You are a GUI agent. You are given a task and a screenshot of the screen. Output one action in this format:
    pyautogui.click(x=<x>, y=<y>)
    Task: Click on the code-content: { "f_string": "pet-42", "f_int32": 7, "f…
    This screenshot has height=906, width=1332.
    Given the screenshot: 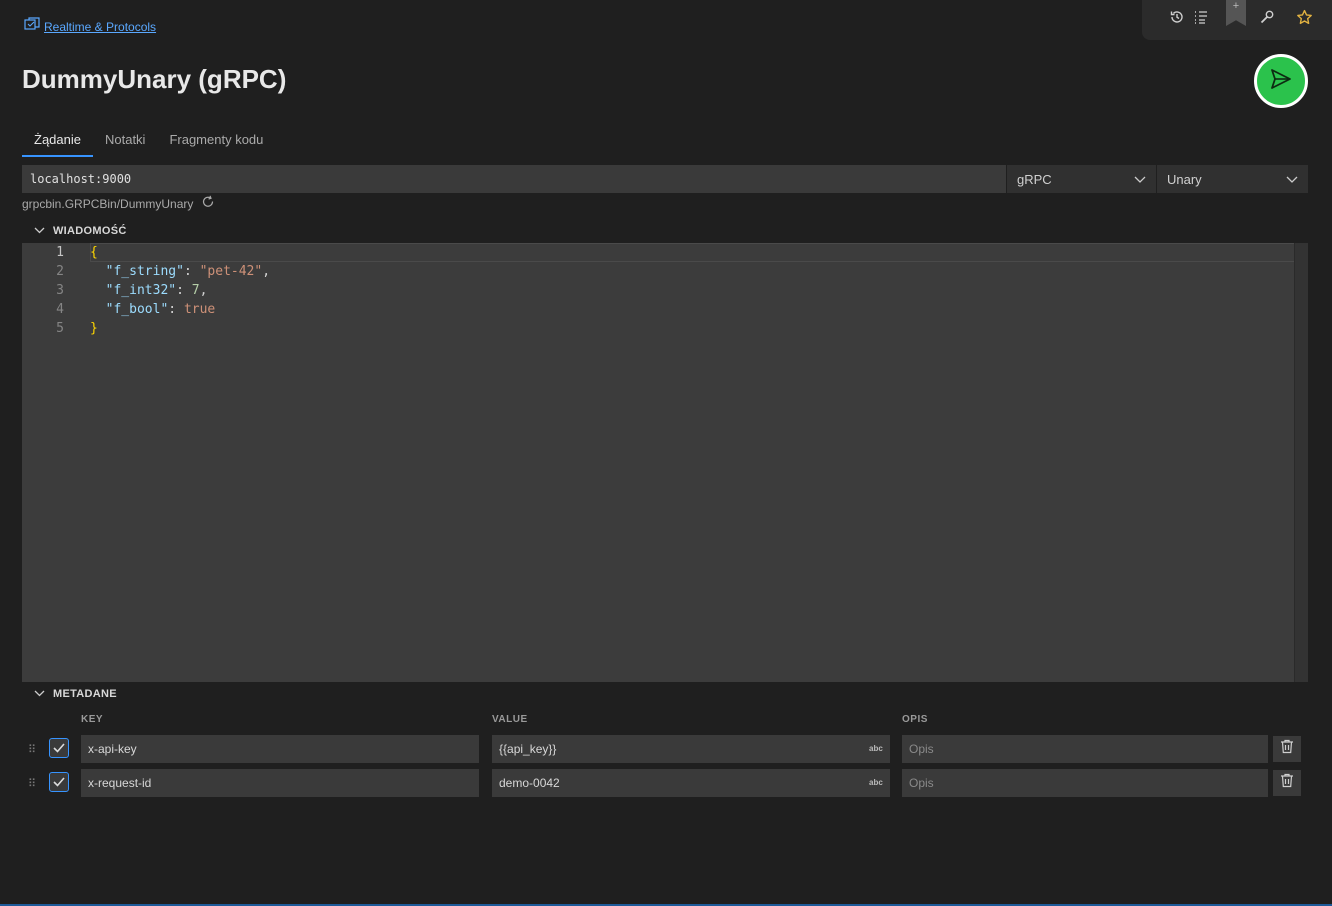 What is the action you would take?
    pyautogui.click(x=180, y=290)
    